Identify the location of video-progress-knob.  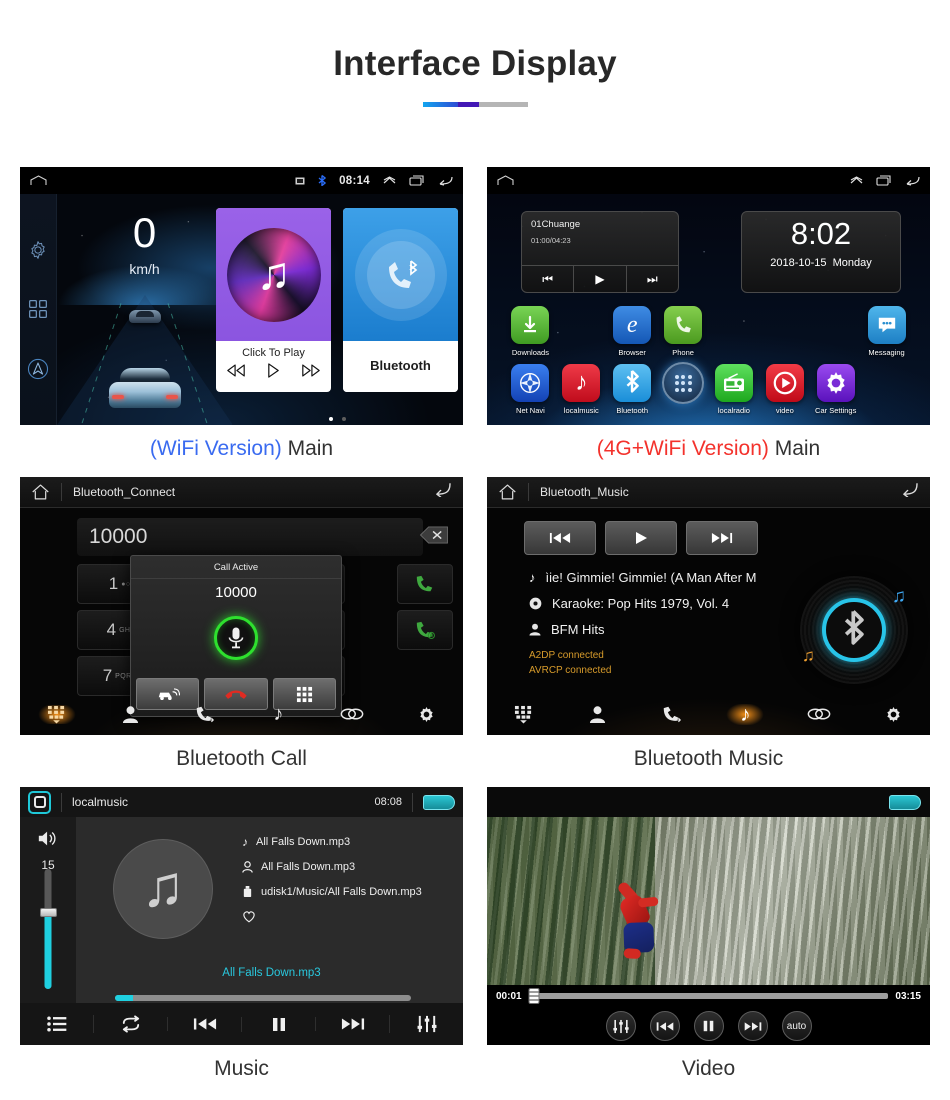
(534, 996).